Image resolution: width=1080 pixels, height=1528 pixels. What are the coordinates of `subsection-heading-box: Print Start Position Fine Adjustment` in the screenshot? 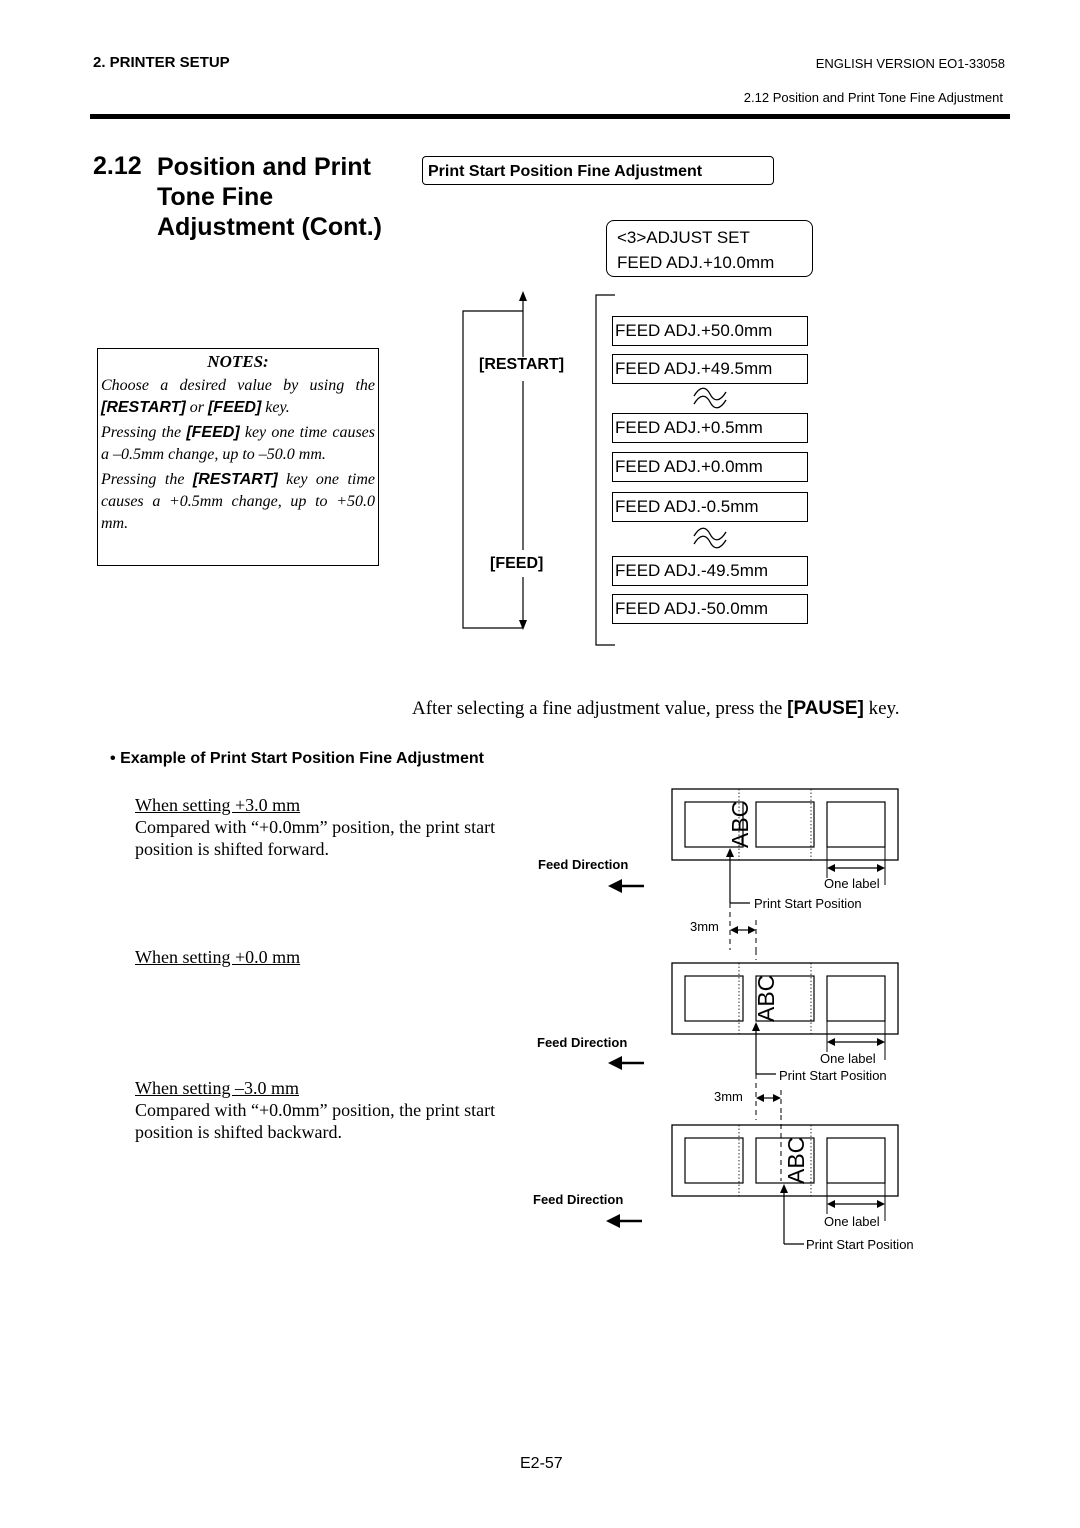 It's located at (598, 170).